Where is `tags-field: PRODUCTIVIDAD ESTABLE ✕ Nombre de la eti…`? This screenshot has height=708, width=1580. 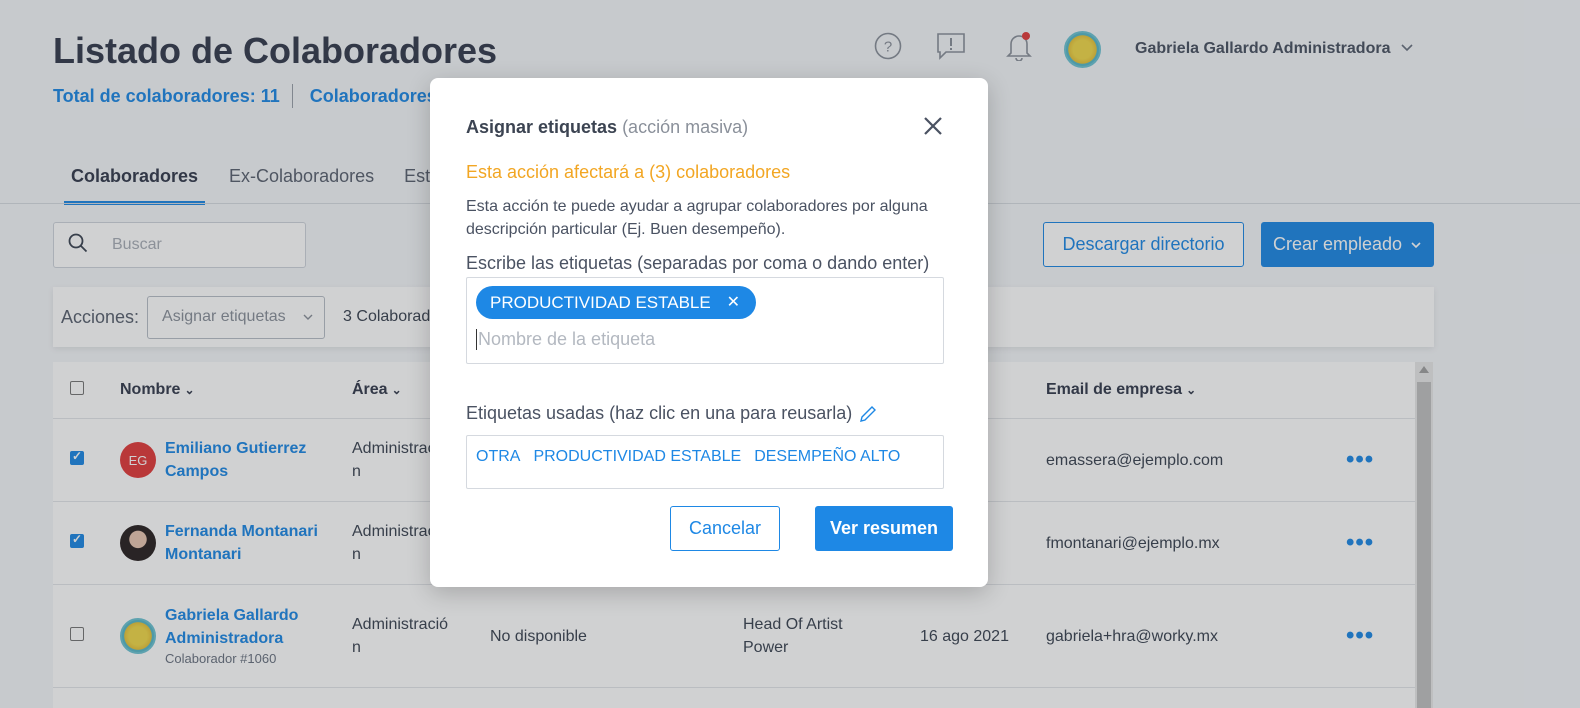 tags-field: PRODUCTIVIDAD ESTABLE ✕ Nombre de la eti… is located at coordinates (705, 320).